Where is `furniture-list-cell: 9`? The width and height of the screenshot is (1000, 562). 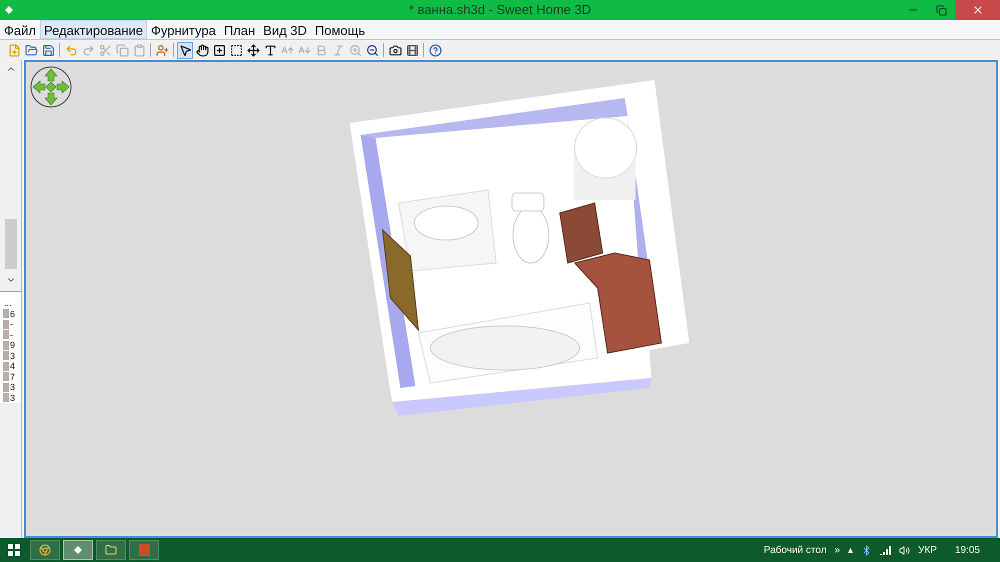 furniture-list-cell: 9 is located at coordinates (13, 345).